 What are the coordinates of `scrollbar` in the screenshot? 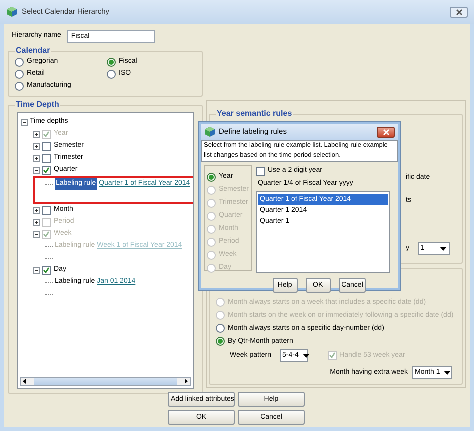 It's located at (105, 381).